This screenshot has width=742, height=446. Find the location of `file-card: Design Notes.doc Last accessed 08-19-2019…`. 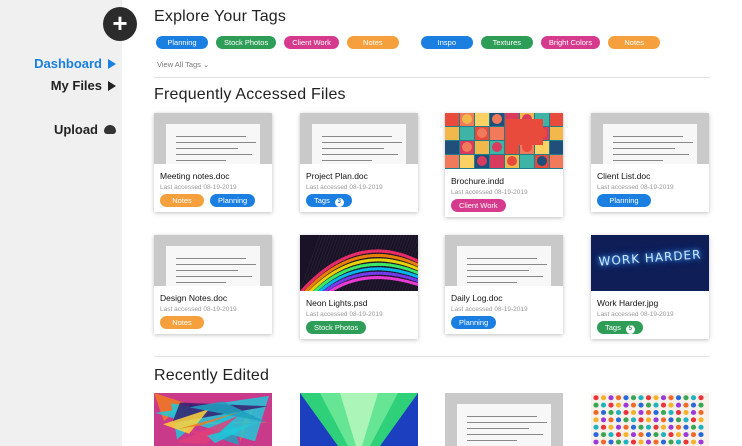

file-card: Design Notes.doc Last accessed 08-19-2019… is located at coordinates (213, 284).